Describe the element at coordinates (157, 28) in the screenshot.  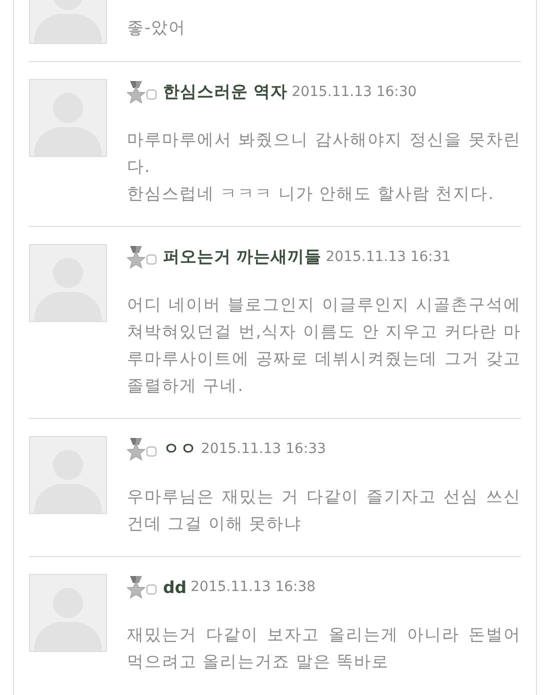
I see `comment-text: 좋-았어` at that location.